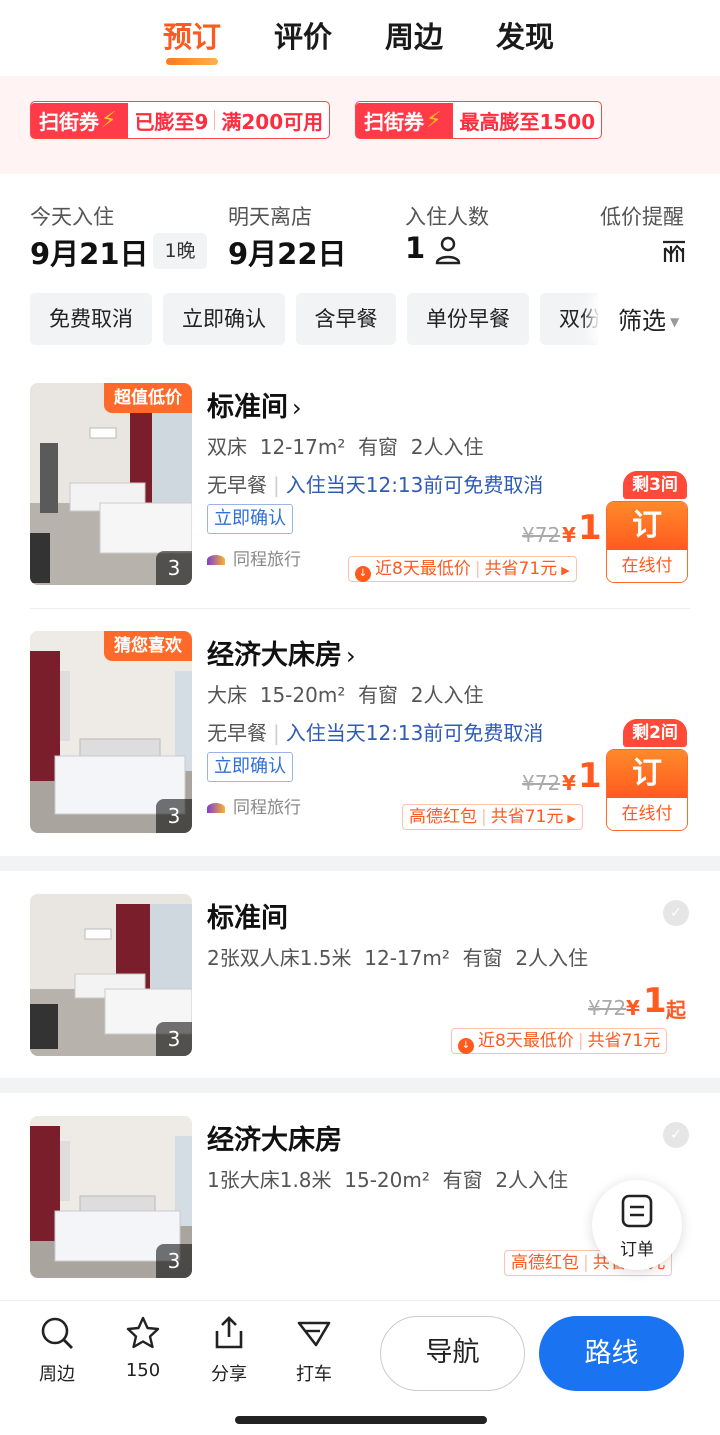  Describe the element at coordinates (452, 1353) in the screenshot. I see `navigate-button: 导航` at that location.